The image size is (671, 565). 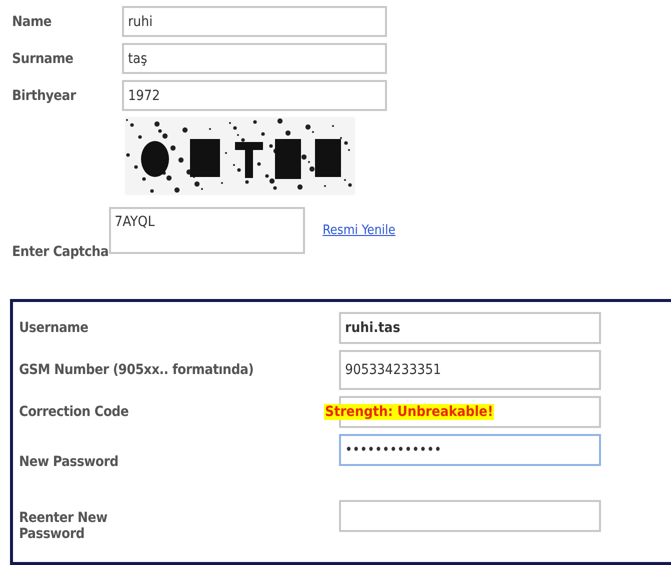 I want to click on text-field: ruhi, so click(x=254, y=21).